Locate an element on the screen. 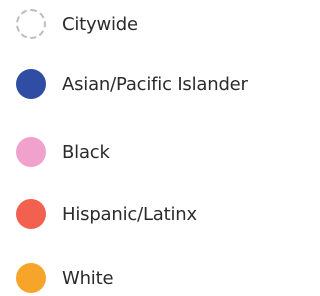 This screenshot has width=320, height=296. legend-item-hispanic-latinx: Hispanic/Latinx is located at coordinates (106, 214).